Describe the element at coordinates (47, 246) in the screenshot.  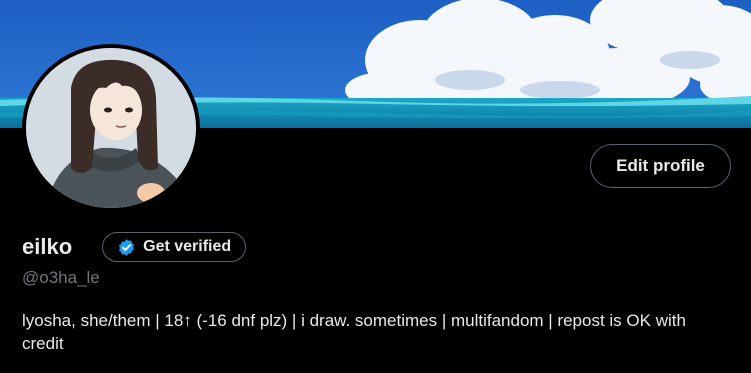
I see `display-name: eilko` at that location.